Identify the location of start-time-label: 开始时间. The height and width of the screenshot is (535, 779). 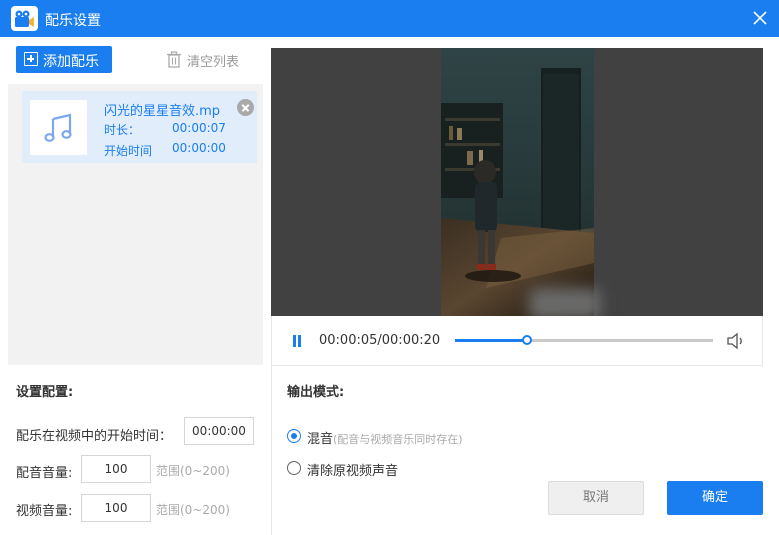
(128, 151).